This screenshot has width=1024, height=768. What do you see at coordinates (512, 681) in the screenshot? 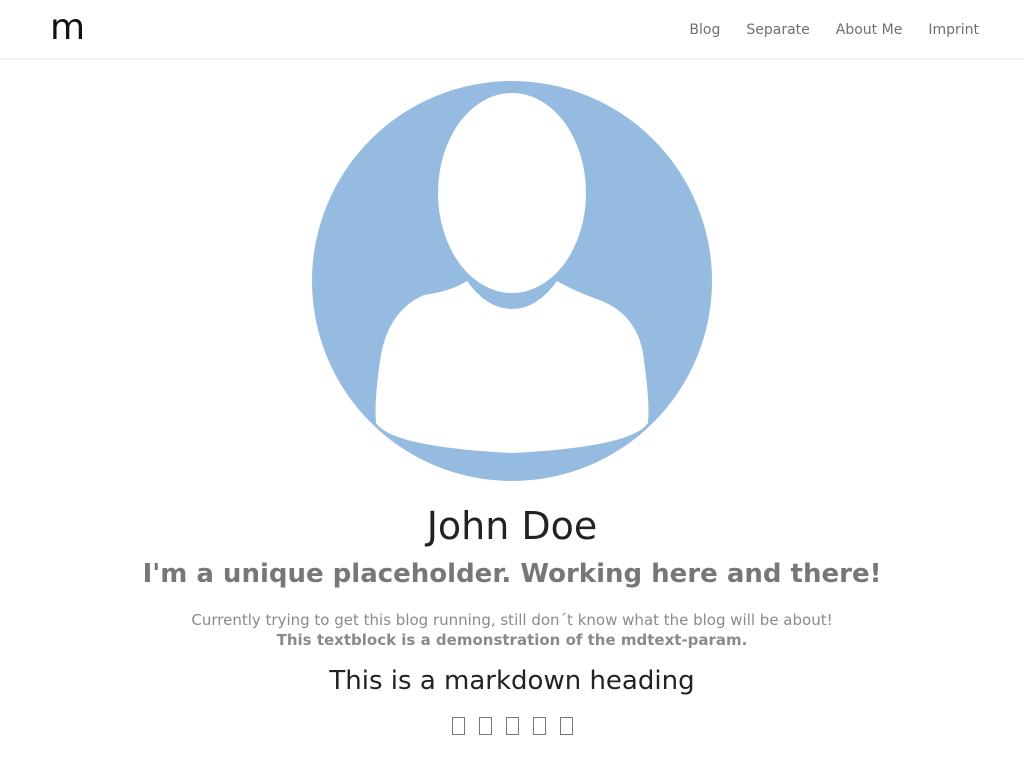
I see `markdown-heading: This is a markdown heading` at bounding box center [512, 681].